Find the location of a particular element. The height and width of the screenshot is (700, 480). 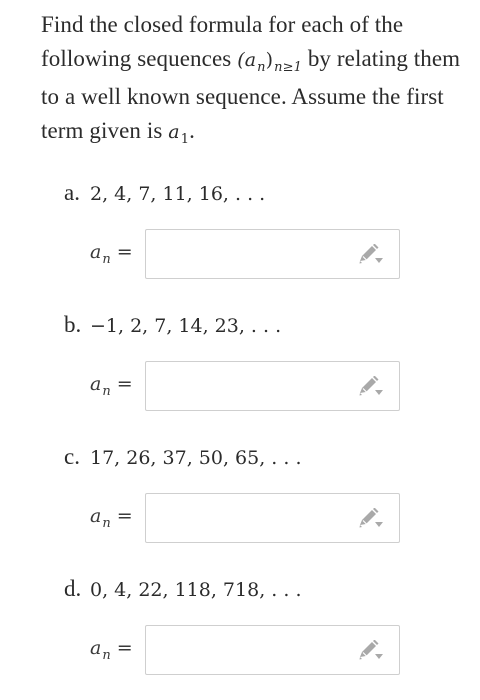

part-letter: b. is located at coordinates (73, 324).